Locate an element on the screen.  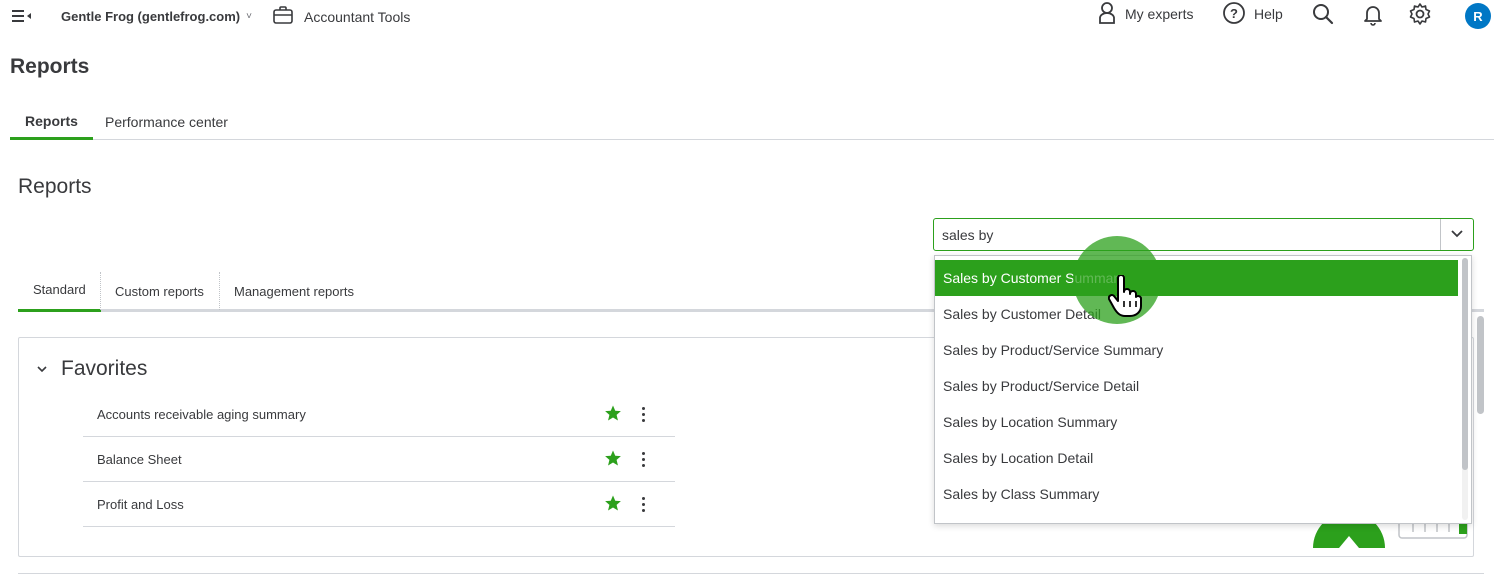
expert-person-icon is located at coordinates (1107, 14).